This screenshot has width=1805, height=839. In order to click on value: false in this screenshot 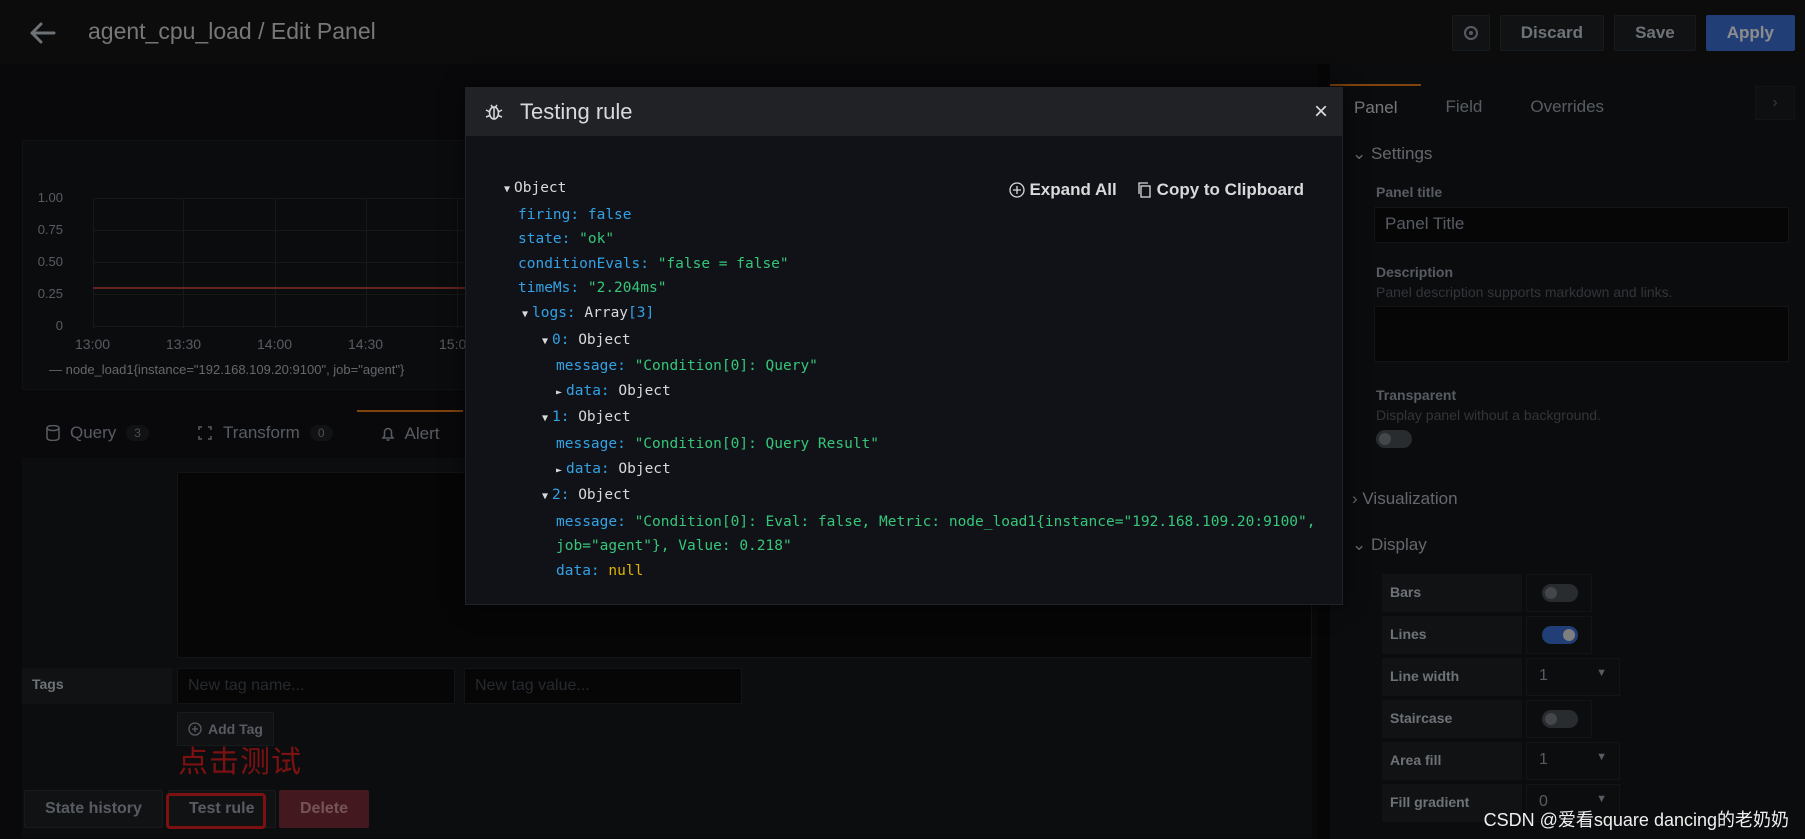, I will do `click(609, 214)`.